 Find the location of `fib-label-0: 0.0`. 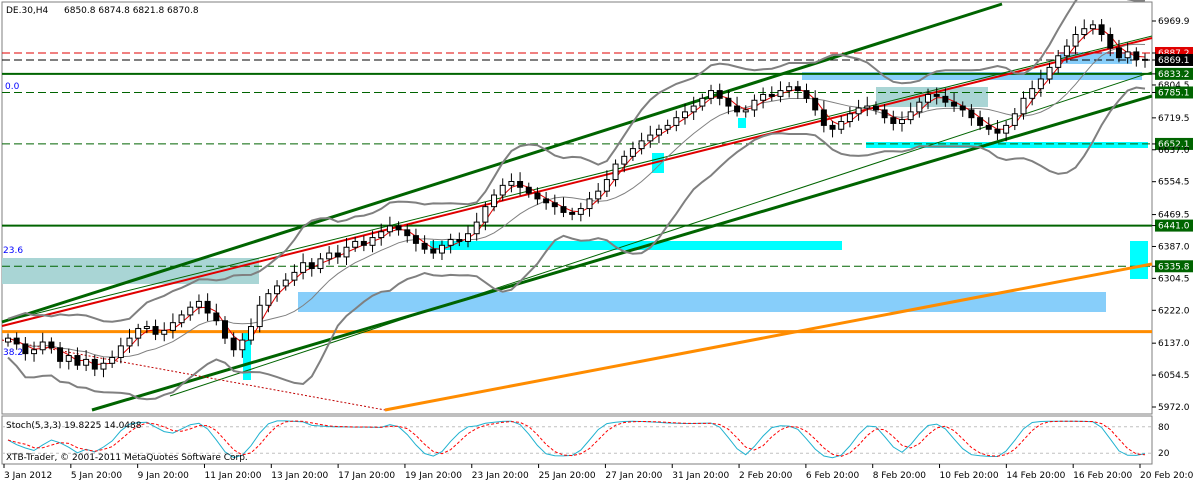

fib-label-0: 0.0 is located at coordinates (12, 87).